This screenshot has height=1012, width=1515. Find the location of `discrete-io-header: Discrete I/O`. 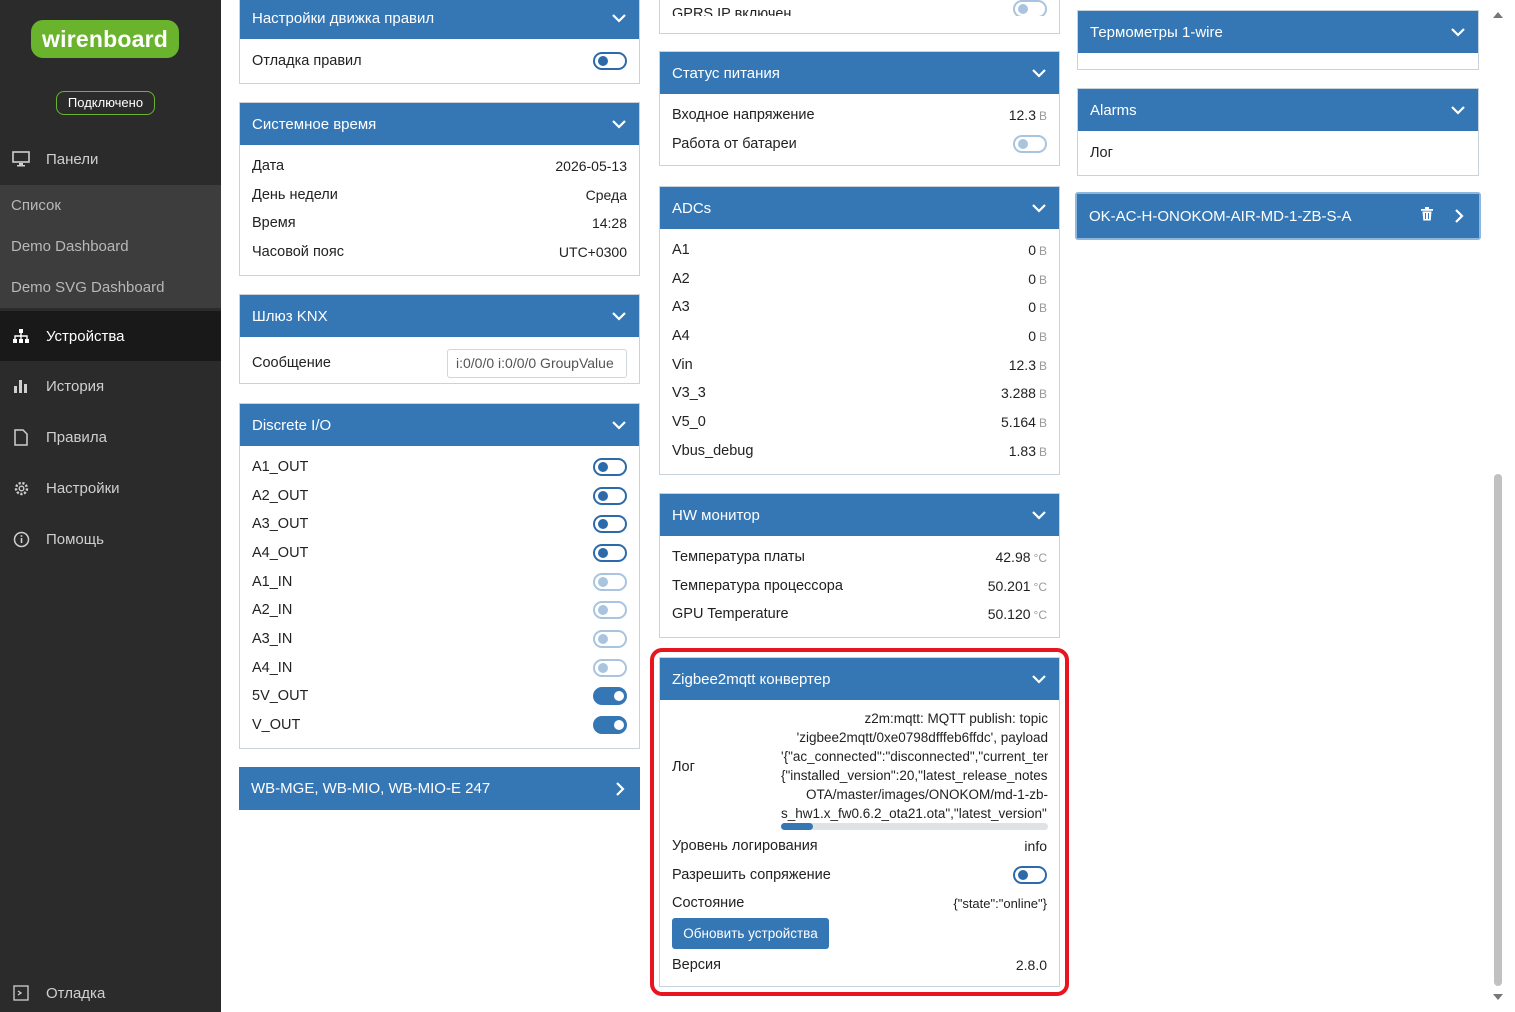

discrete-io-header: Discrete I/O is located at coordinates (439, 425).